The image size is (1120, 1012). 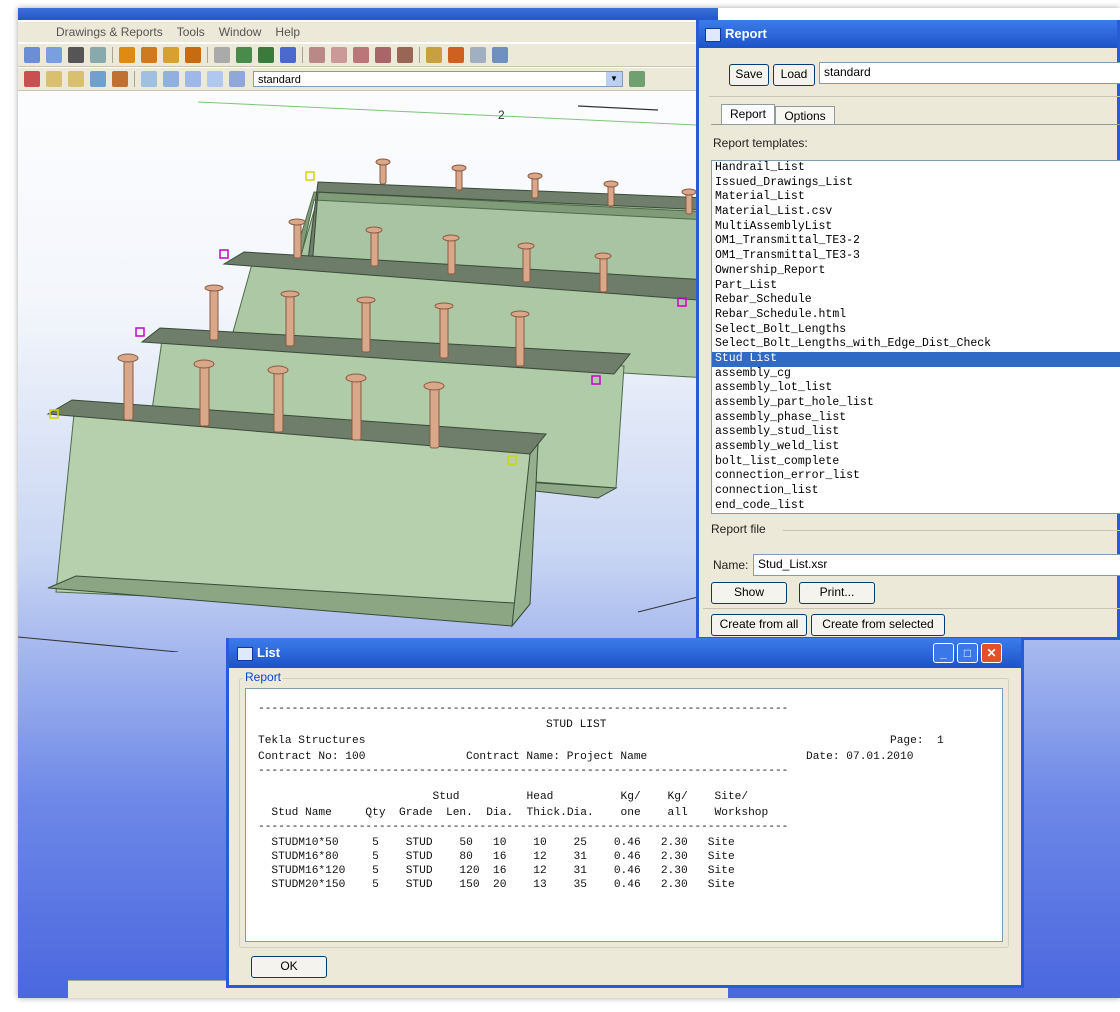 I want to click on select-assembly-icon, so click(x=76, y=79).